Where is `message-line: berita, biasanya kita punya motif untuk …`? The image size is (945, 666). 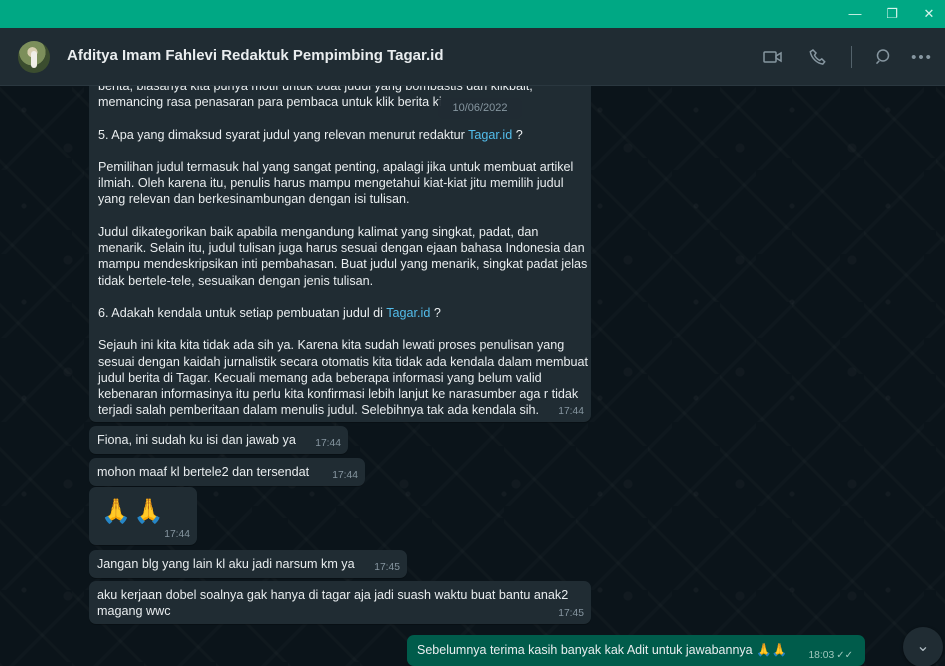
message-line: berita, biasanya kita punya motif untuk … is located at coordinates (315, 89).